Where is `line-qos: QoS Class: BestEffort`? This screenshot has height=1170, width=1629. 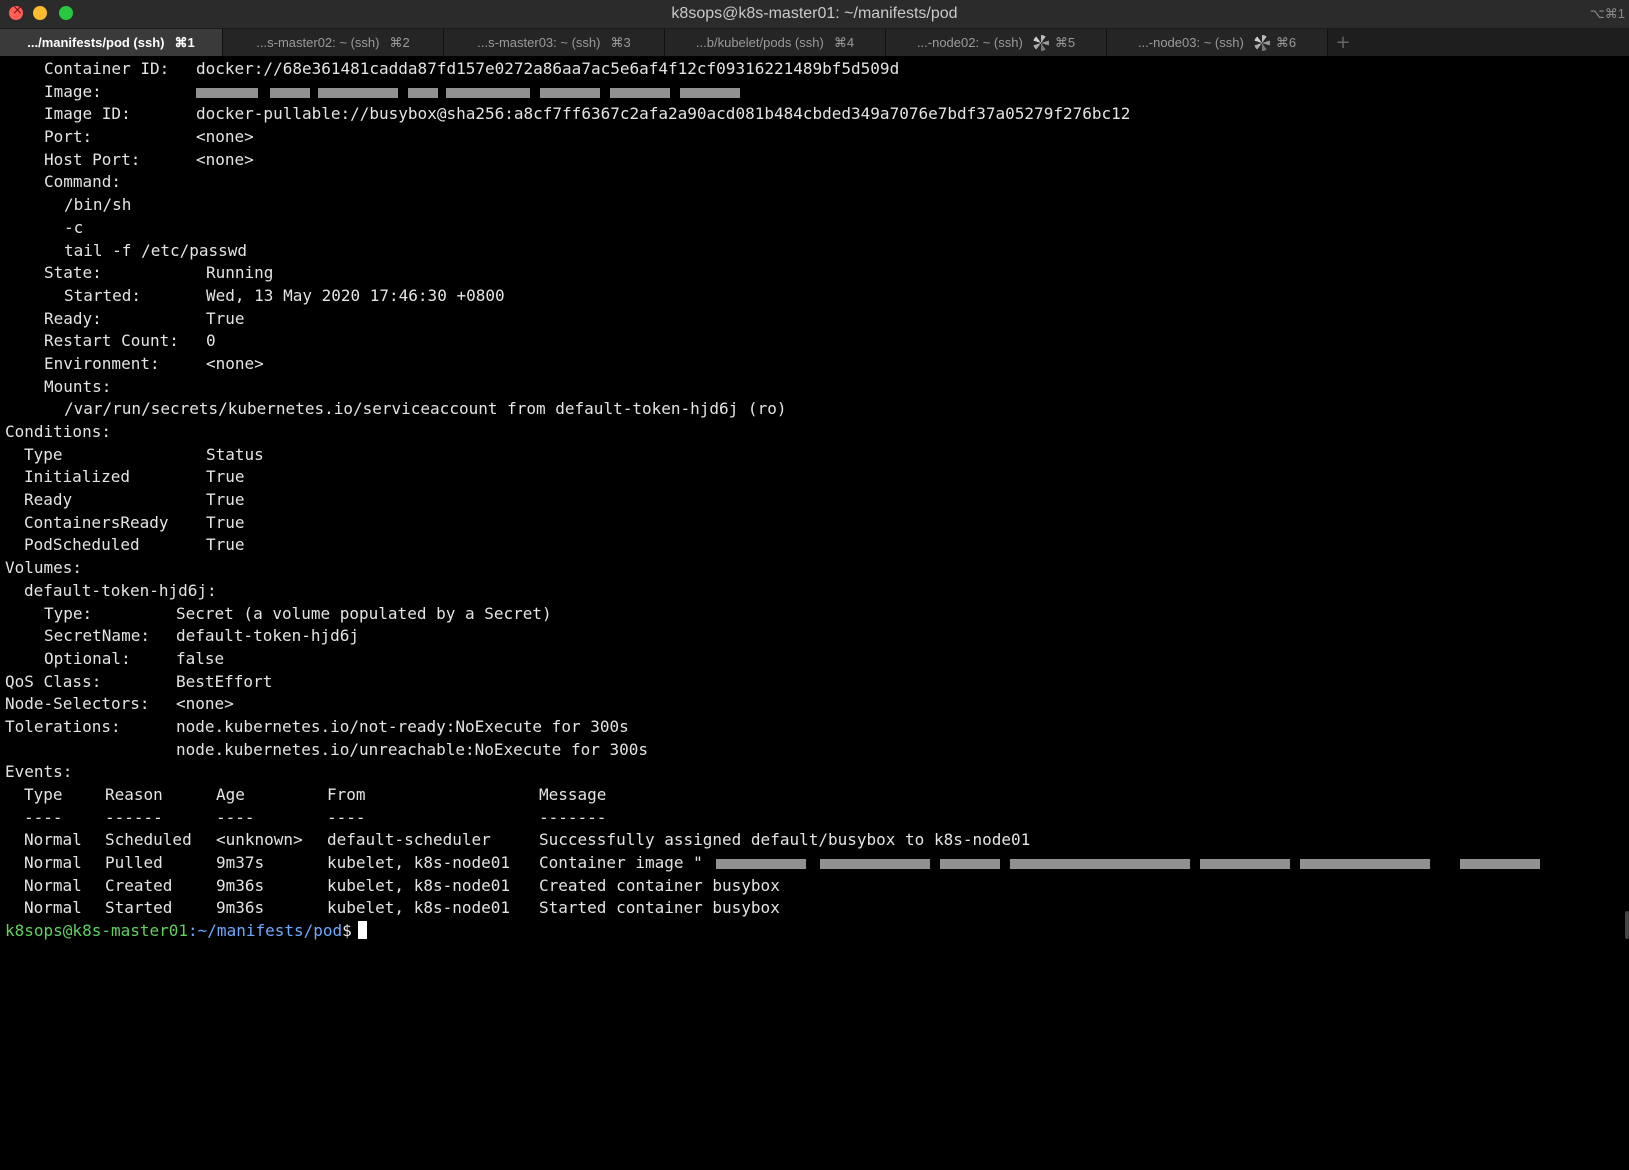
line-qos: QoS Class: BestEffort is located at coordinates (814, 682).